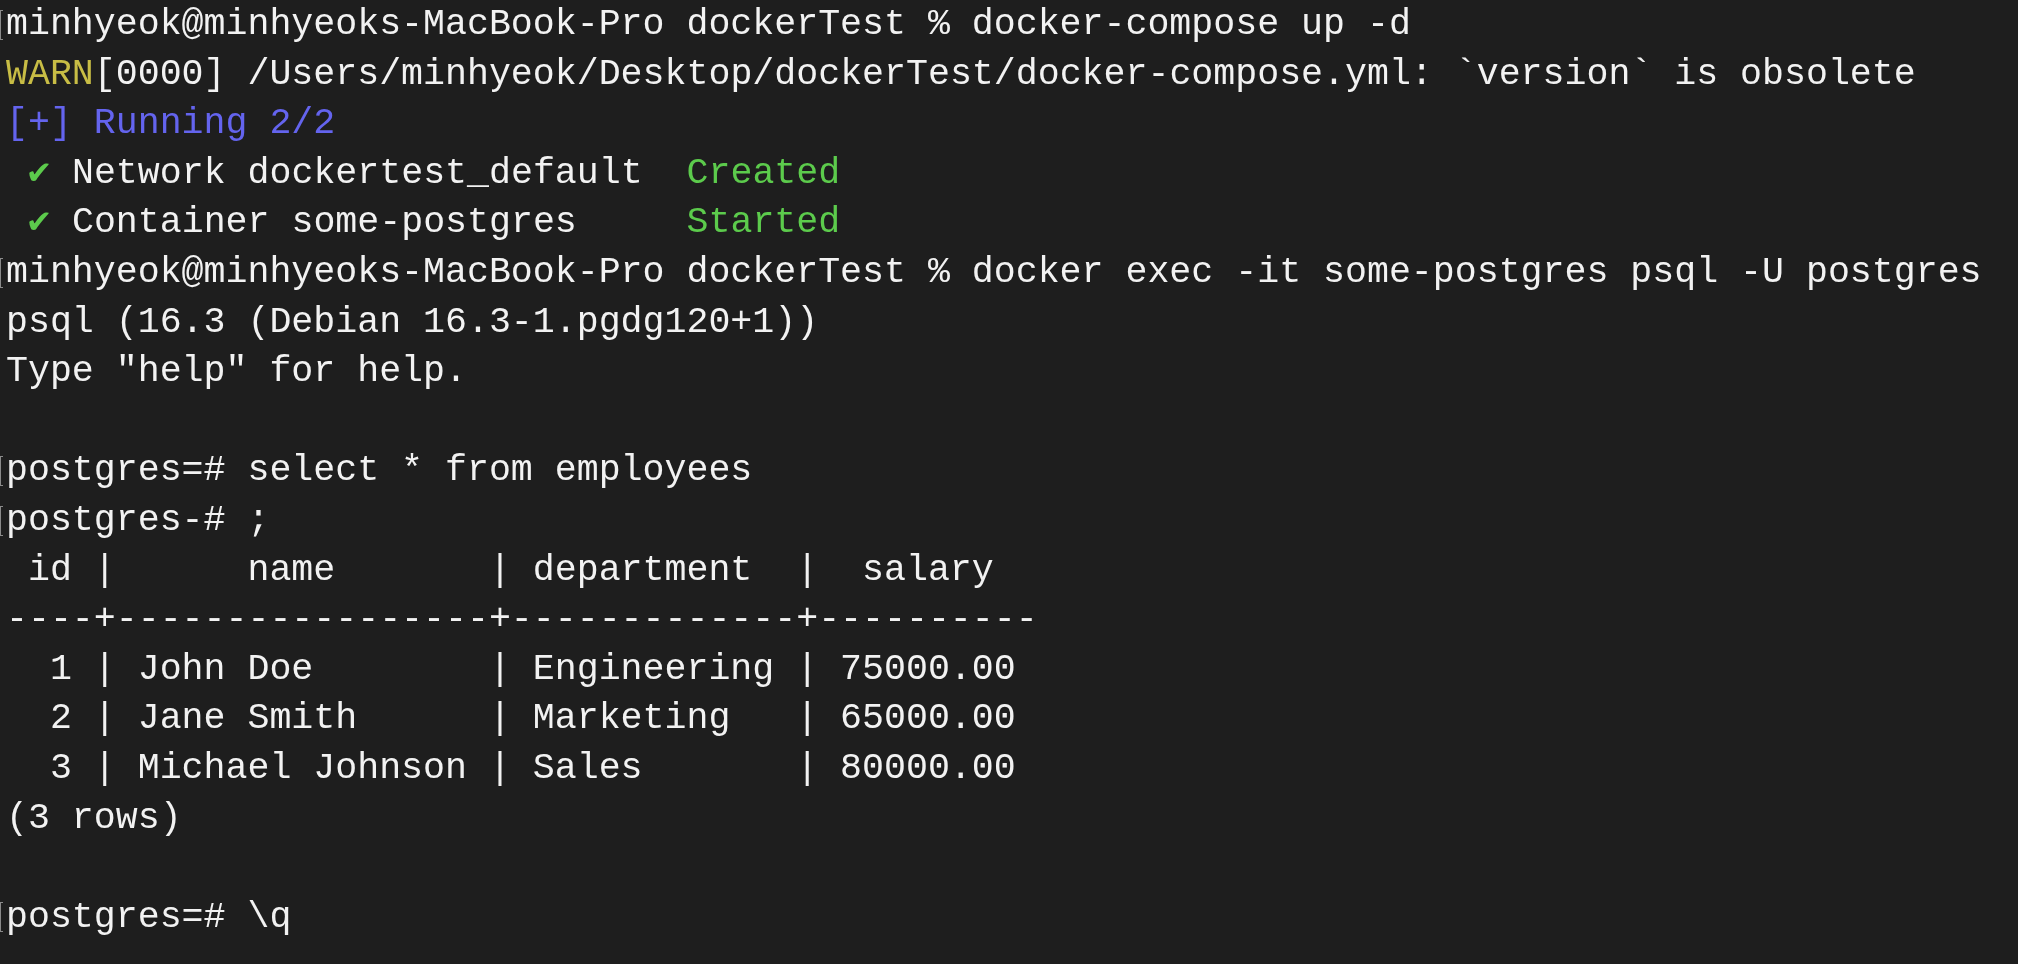  I want to click on terminal-text: minhyeok@minhyeoks-MacBook-Pro dockerTest % docker exec -it some-postgres psql -U postgres, so click(994, 272).